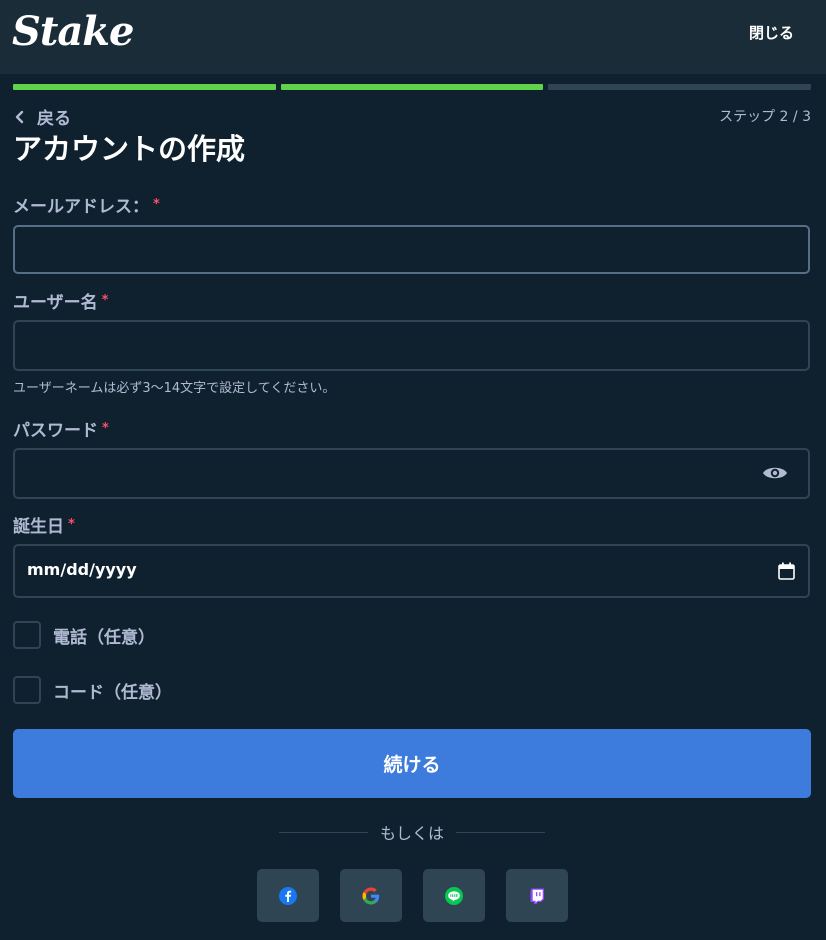  I want to click on username-field, so click(411, 345).